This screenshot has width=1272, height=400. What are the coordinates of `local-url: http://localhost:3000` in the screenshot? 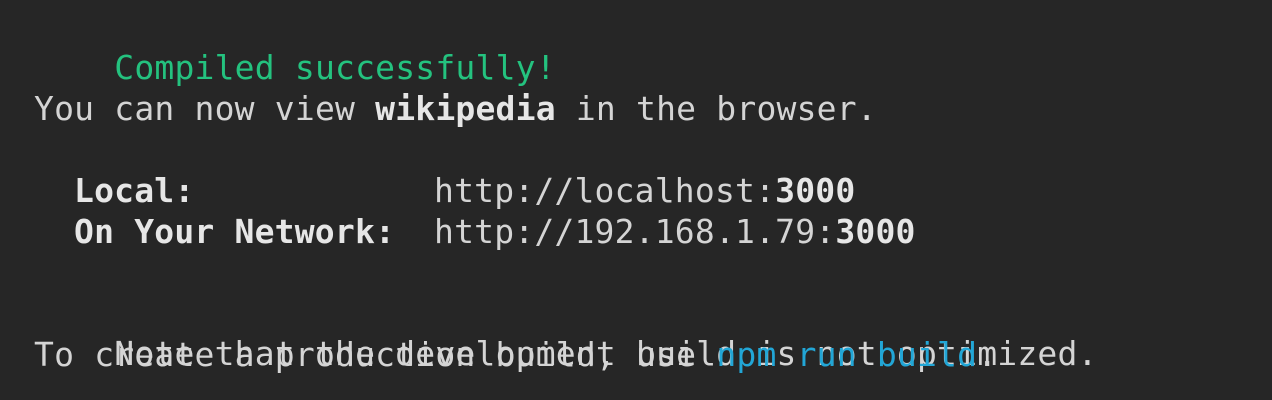 It's located at (644, 190).